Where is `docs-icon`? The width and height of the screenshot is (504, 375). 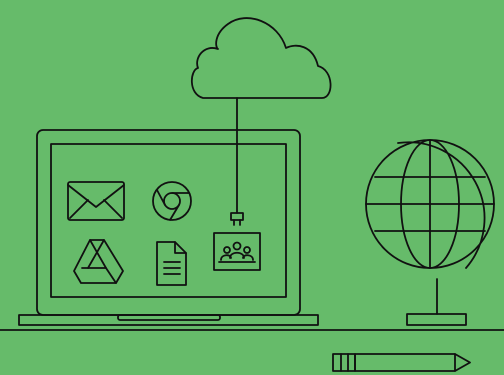 docs-icon is located at coordinates (171, 263).